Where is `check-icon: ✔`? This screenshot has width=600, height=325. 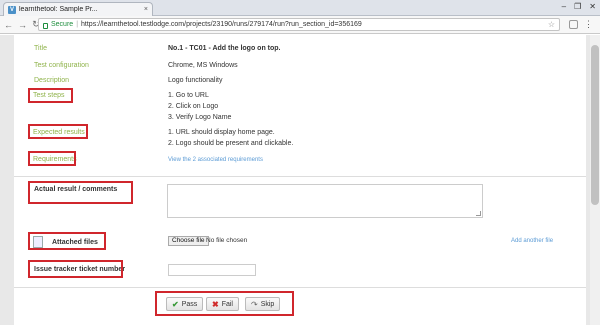
check-icon: ✔ is located at coordinates (175, 304).